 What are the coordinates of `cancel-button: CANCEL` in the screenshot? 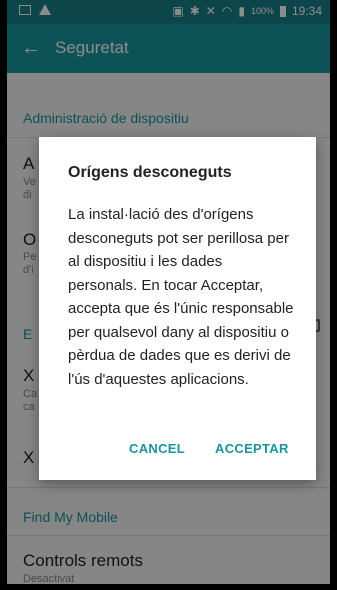 It's located at (157, 448).